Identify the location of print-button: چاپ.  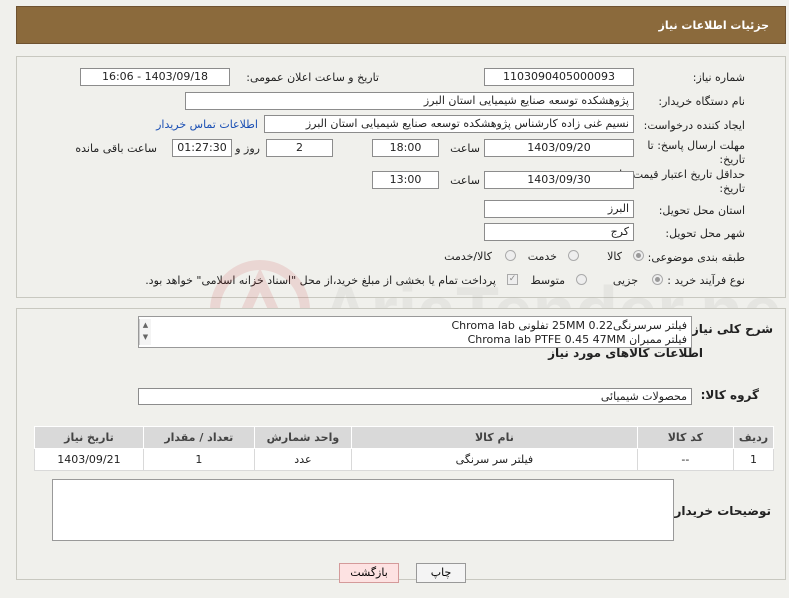
(441, 573).